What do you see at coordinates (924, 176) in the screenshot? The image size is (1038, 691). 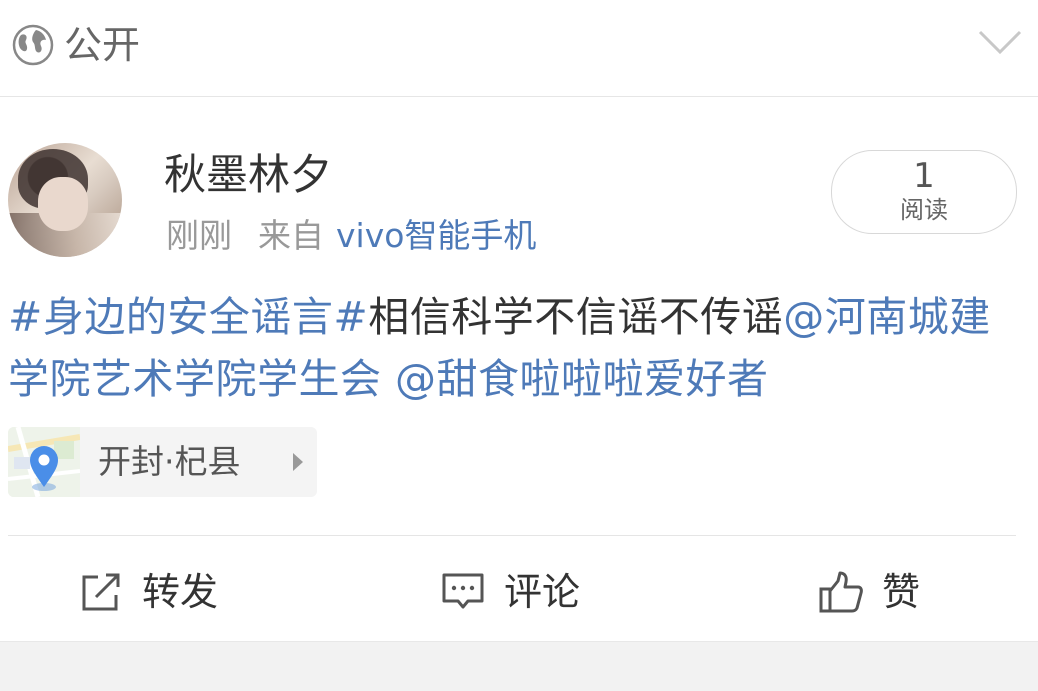 I see `read-count: 1` at bounding box center [924, 176].